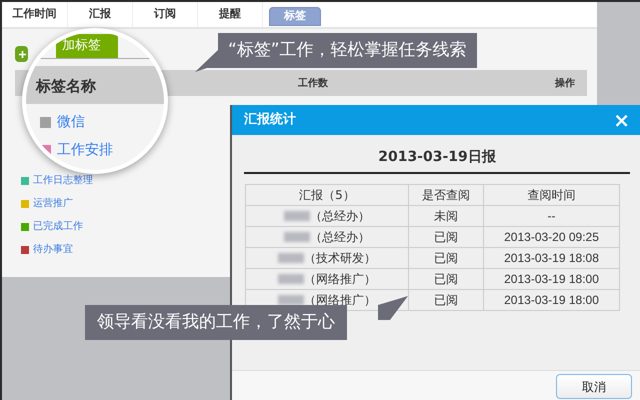 The image size is (640, 400). Describe the element at coordinates (327, 195) in the screenshot. I see `column-header: 汇报（5）` at that location.